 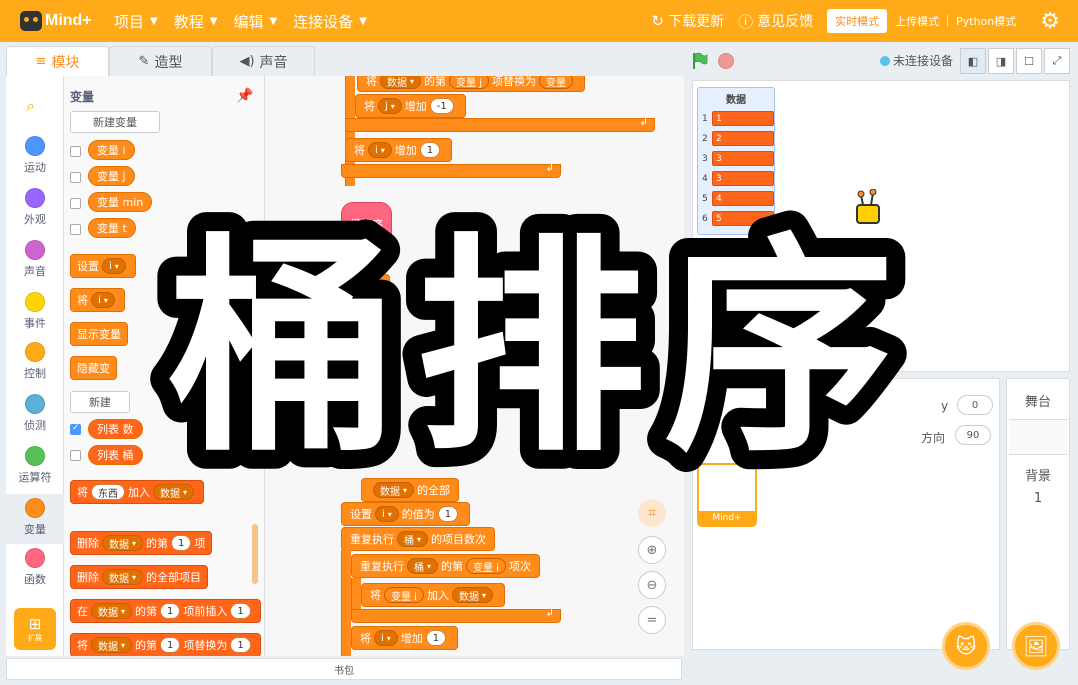 I want to click on add-backdrop-icon: 🖼, so click(x=1036, y=646).